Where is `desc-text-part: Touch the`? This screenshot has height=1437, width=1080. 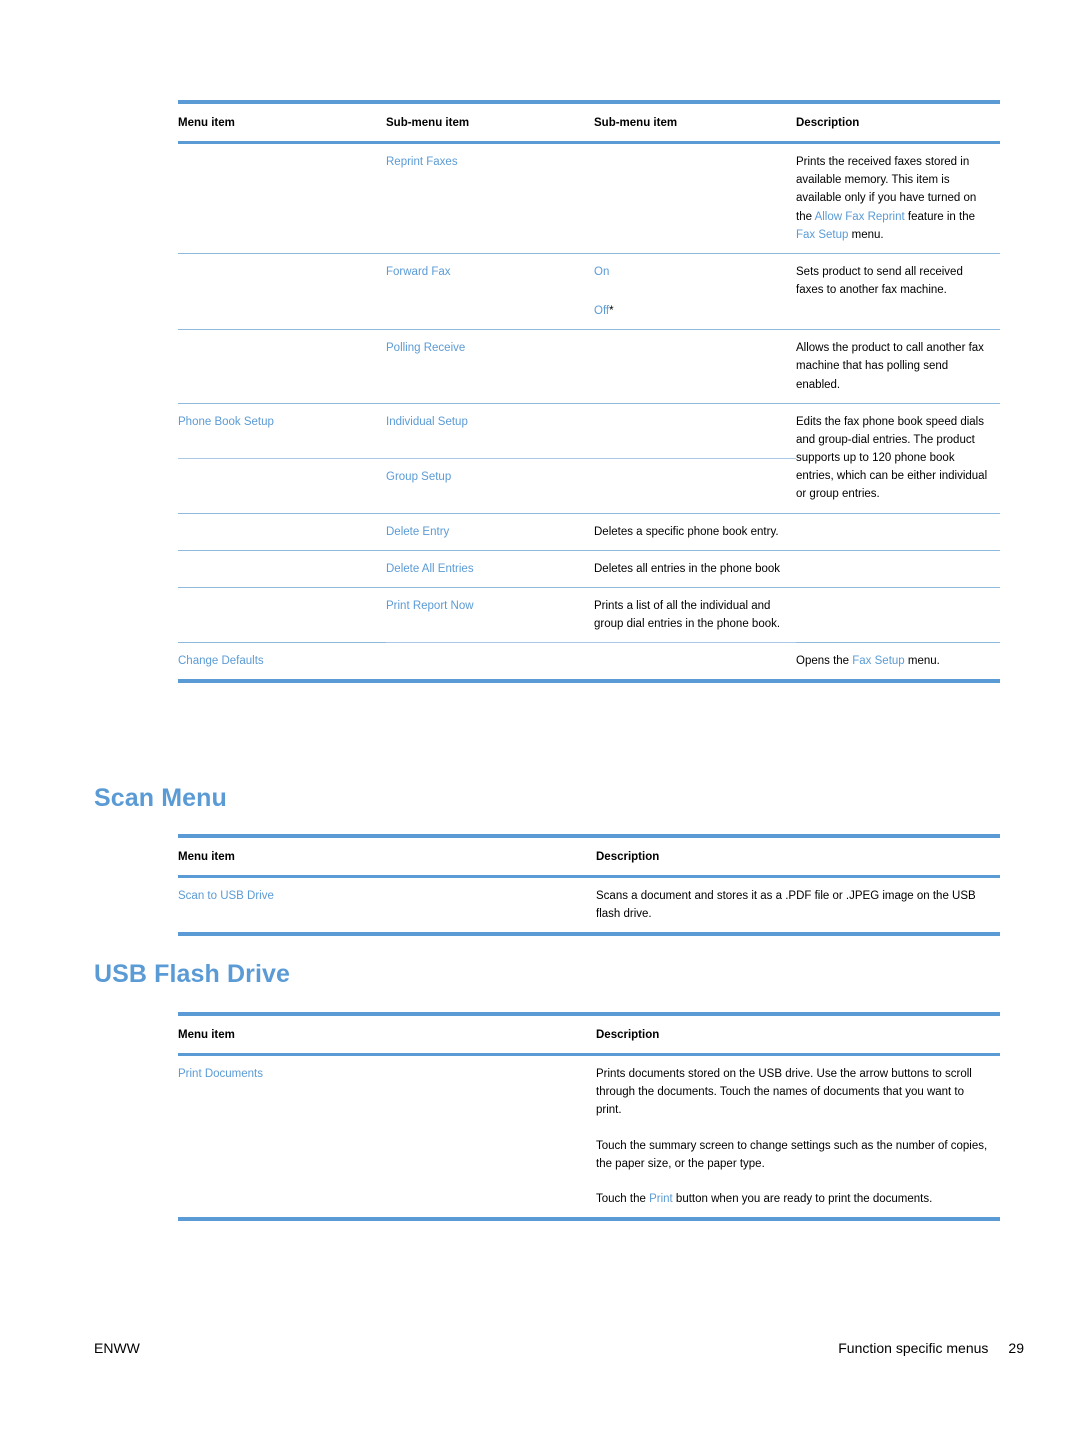 desc-text-part: Touch the is located at coordinates (623, 1198).